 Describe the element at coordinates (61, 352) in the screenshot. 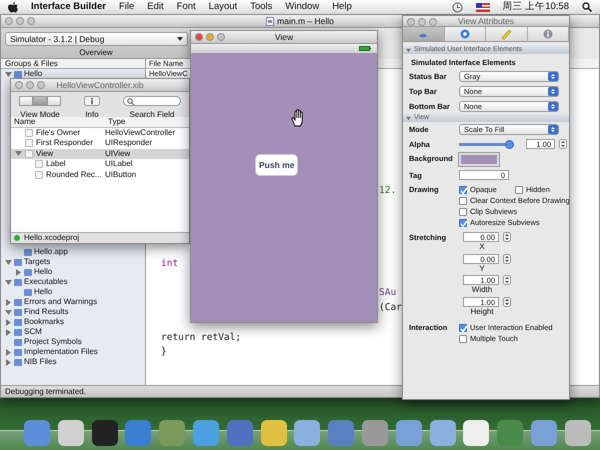

I see `tree-item: Implementation Files` at that location.